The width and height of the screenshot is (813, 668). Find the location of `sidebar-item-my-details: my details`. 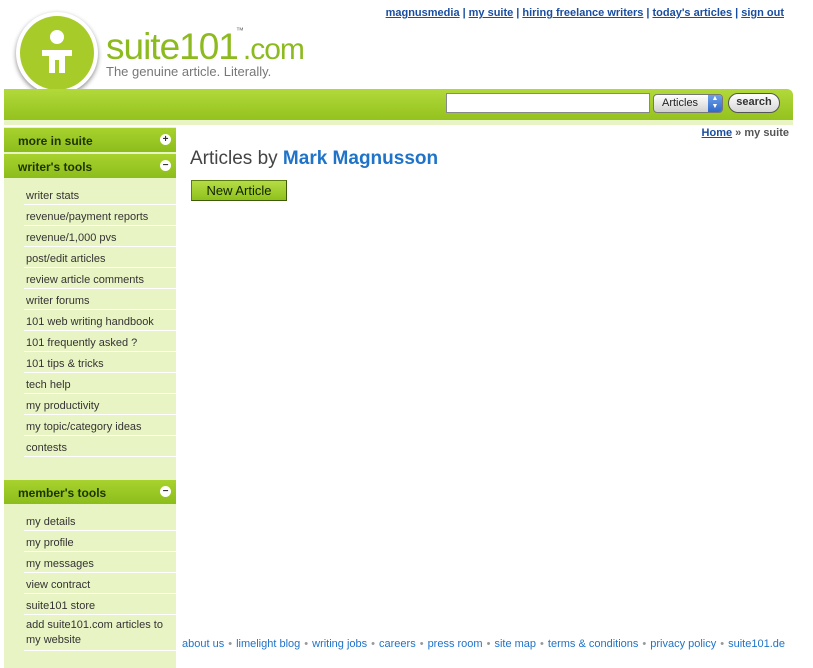

sidebar-item-my-details: my details is located at coordinates (100, 520).